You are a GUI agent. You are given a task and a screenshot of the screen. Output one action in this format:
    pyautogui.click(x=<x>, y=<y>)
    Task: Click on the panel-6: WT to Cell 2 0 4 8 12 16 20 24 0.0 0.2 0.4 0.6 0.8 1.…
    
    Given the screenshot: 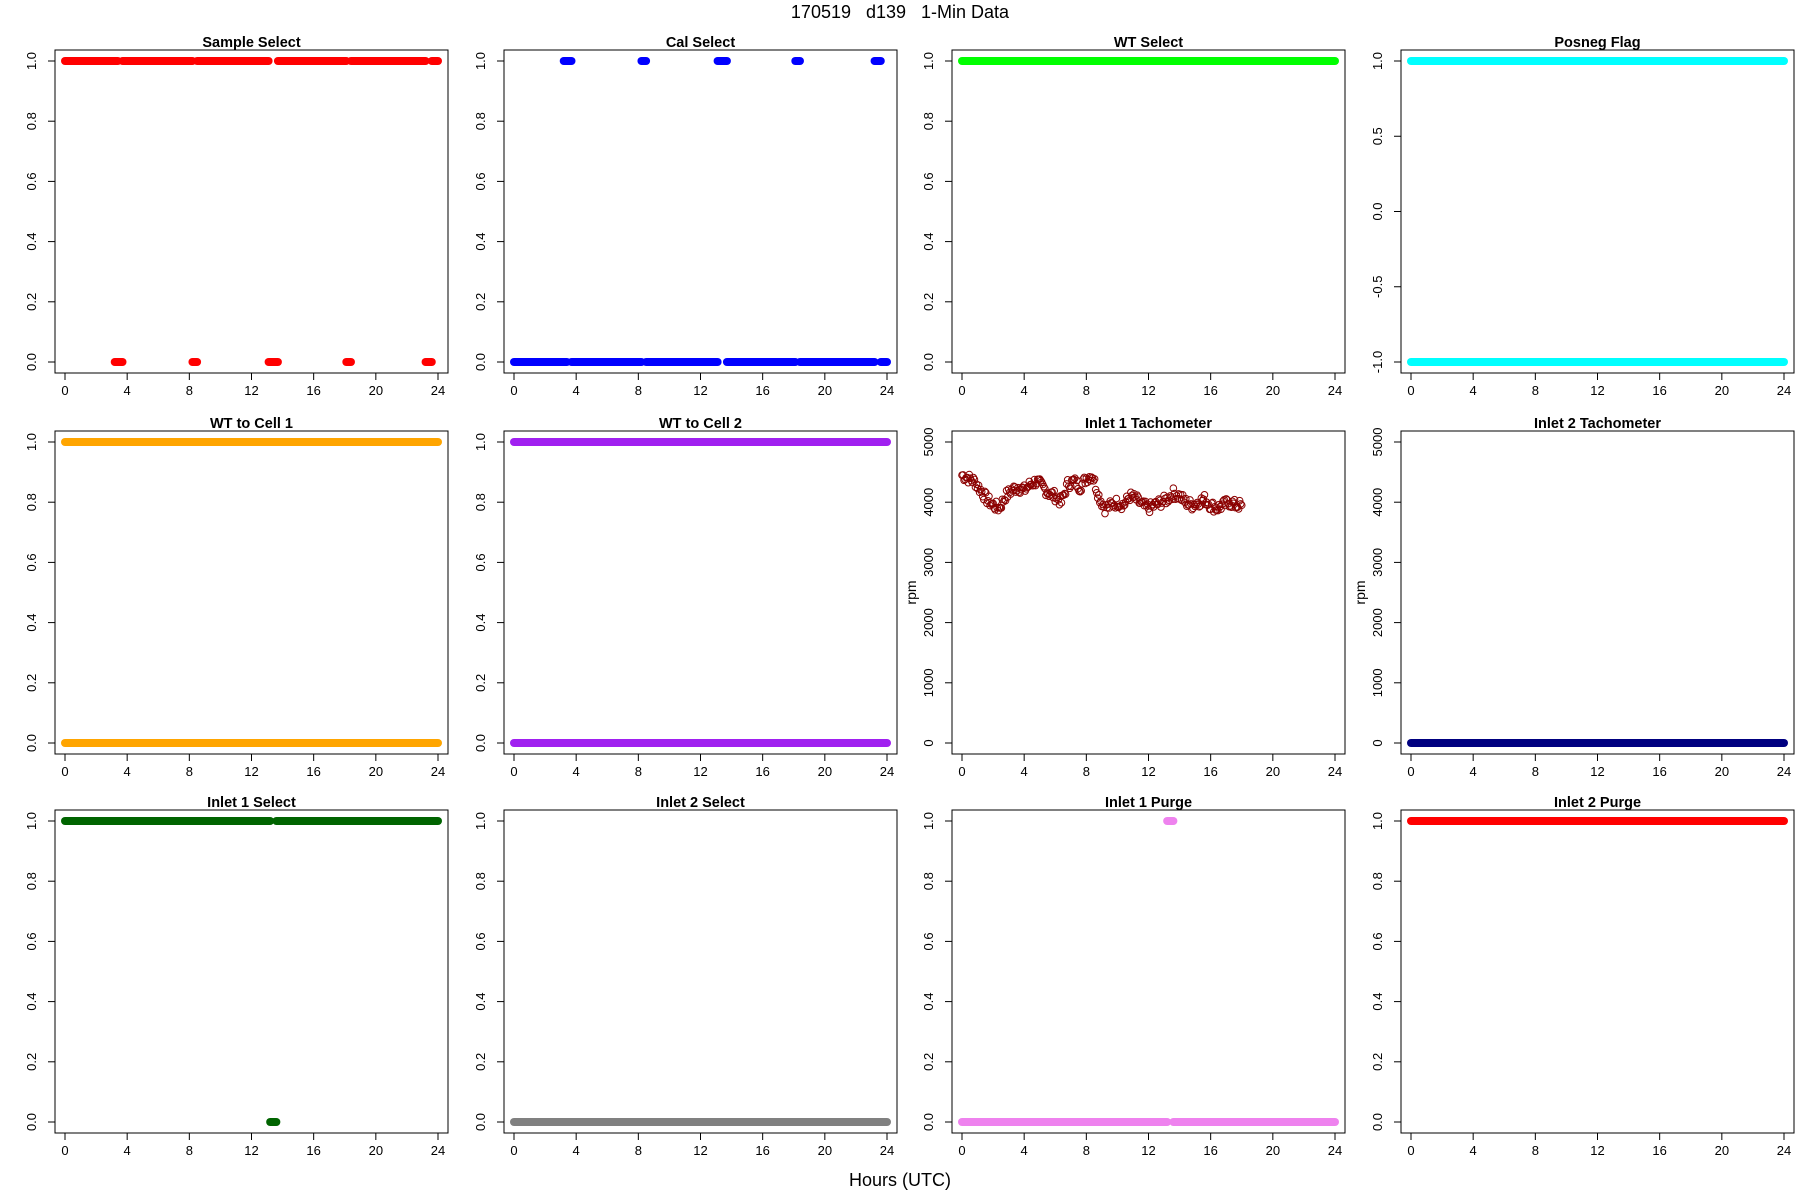 What is the action you would take?
    pyautogui.click(x=685, y=597)
    